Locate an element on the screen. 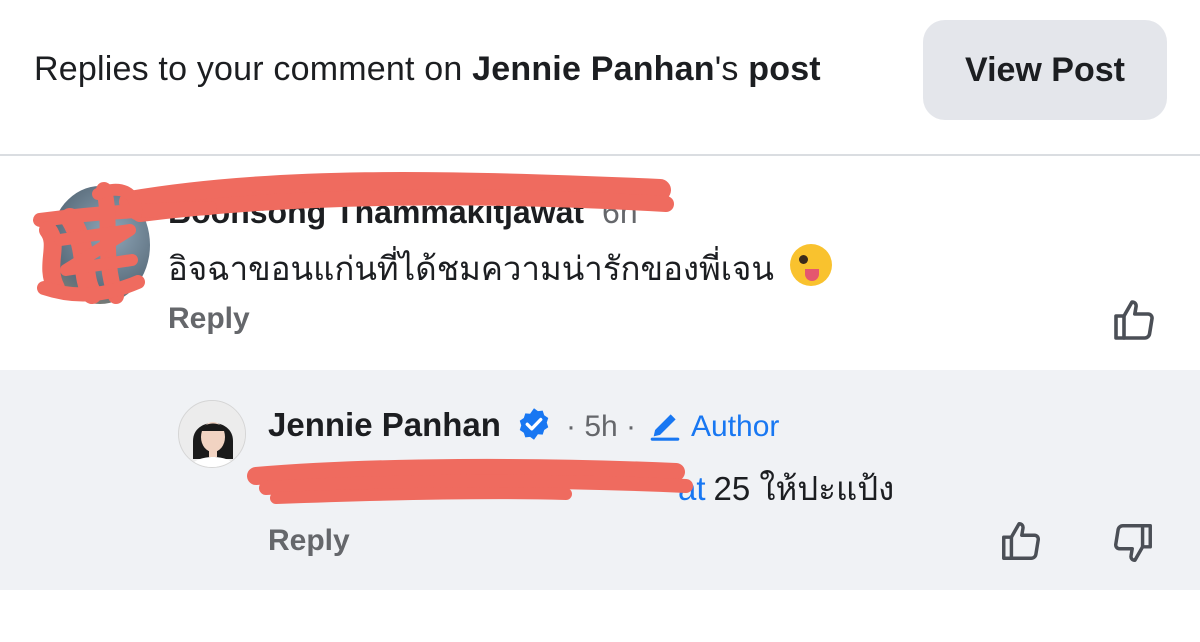  reply-text-body: 25 ให้ปะแป้ง is located at coordinates (804, 488).